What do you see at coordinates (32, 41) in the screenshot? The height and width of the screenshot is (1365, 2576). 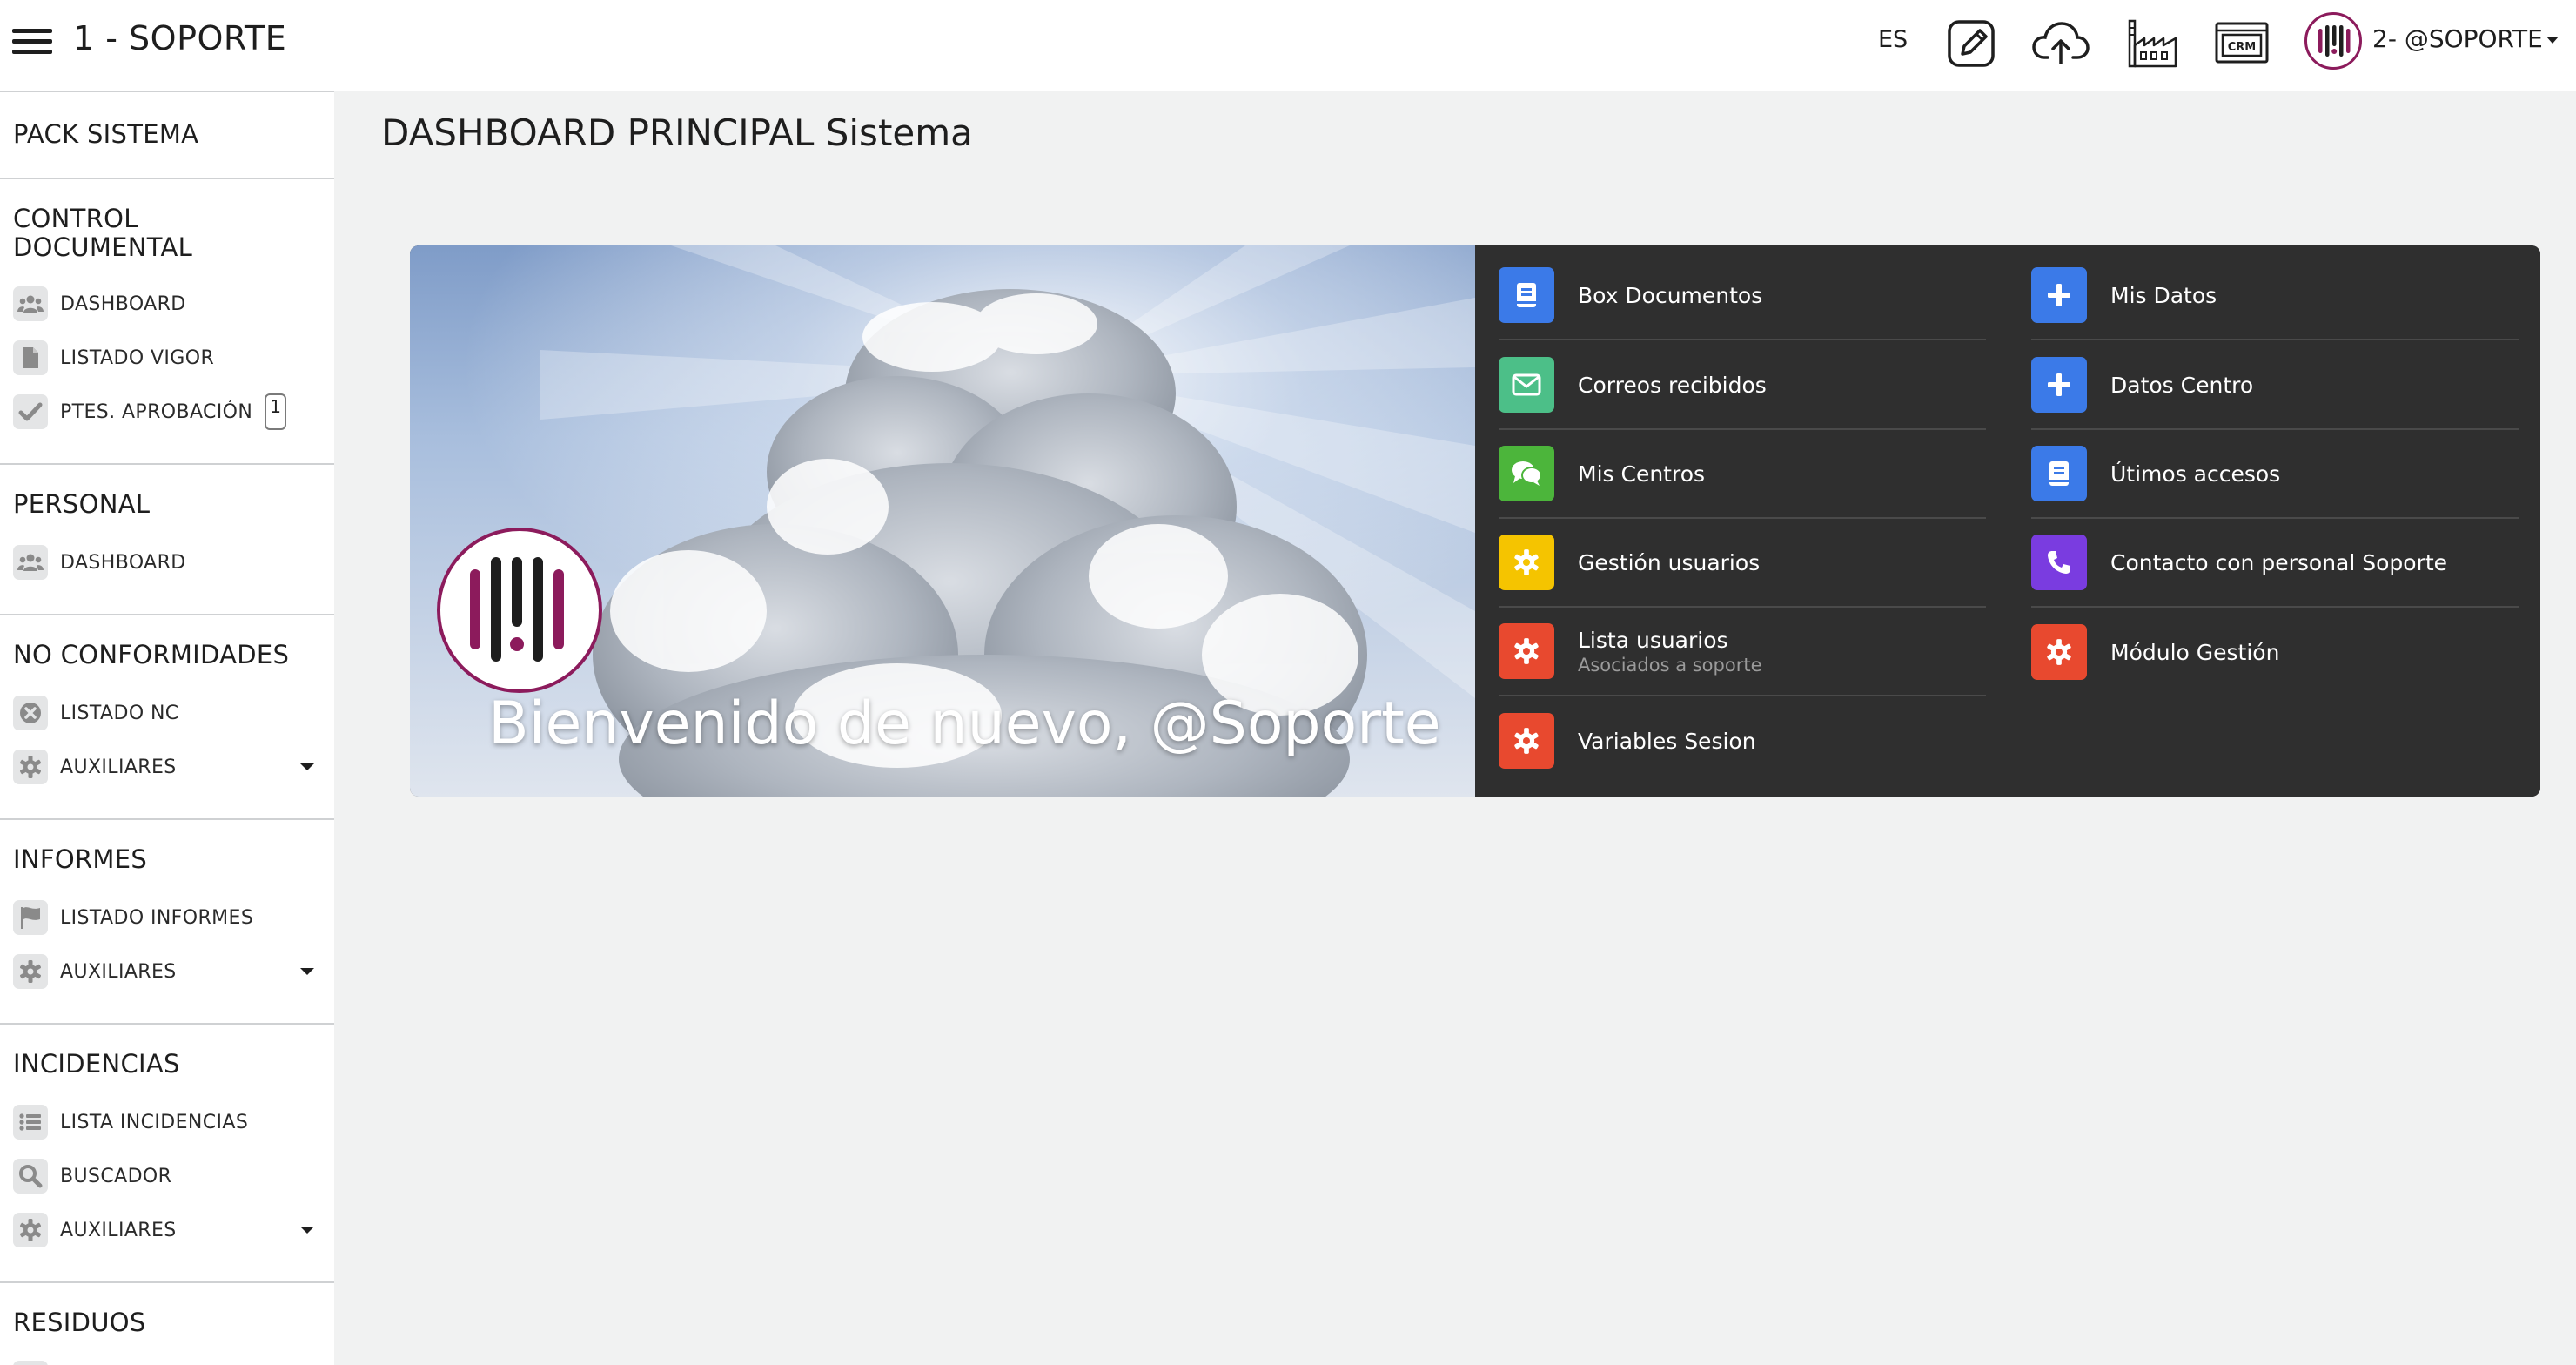 I see `menu-icon` at bounding box center [32, 41].